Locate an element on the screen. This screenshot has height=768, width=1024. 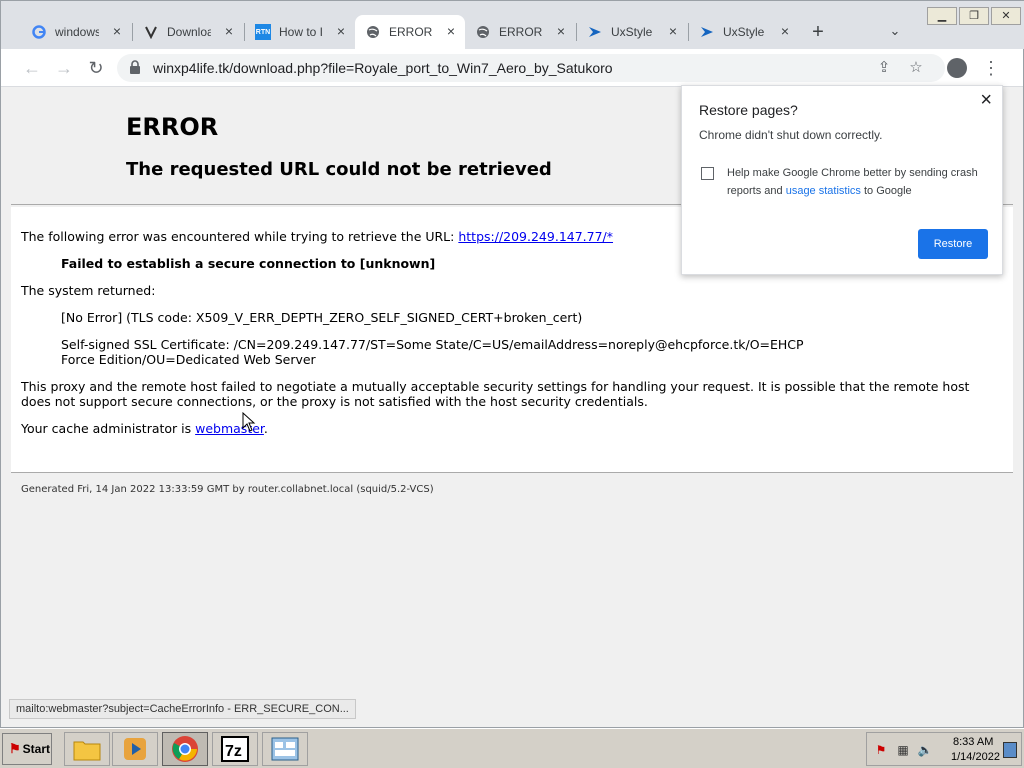
usage-statistics-link: usage statistics is located at coordinates (823, 191).